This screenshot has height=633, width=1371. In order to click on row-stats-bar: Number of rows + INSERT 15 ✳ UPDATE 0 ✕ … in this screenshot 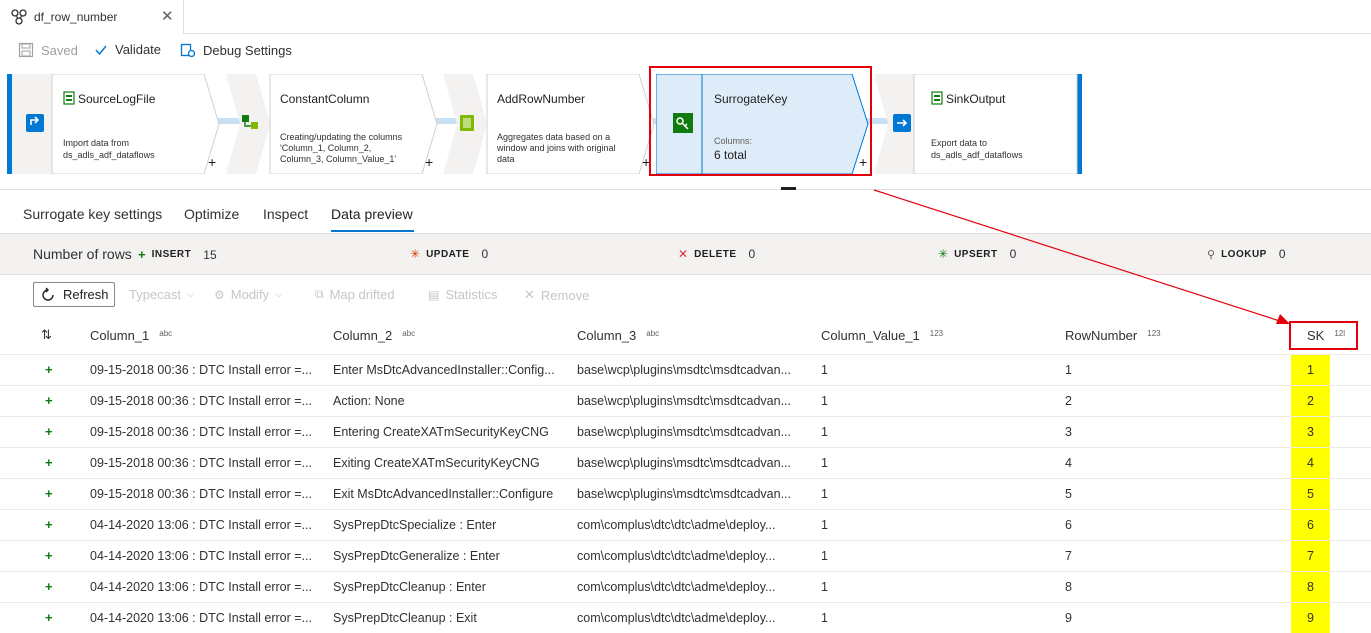, I will do `click(685, 254)`.